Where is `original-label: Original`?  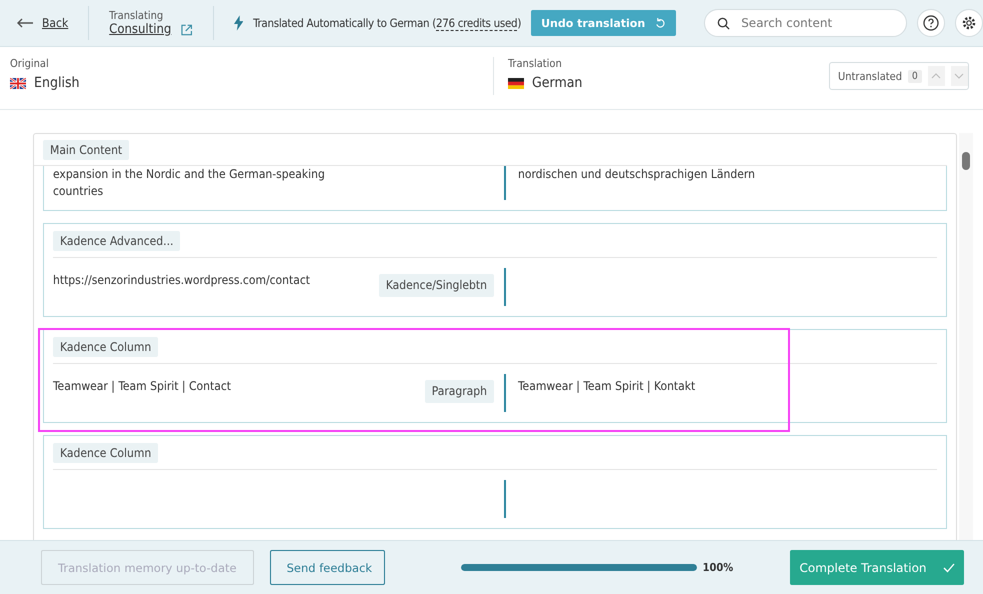 original-label: Original is located at coordinates (30, 63).